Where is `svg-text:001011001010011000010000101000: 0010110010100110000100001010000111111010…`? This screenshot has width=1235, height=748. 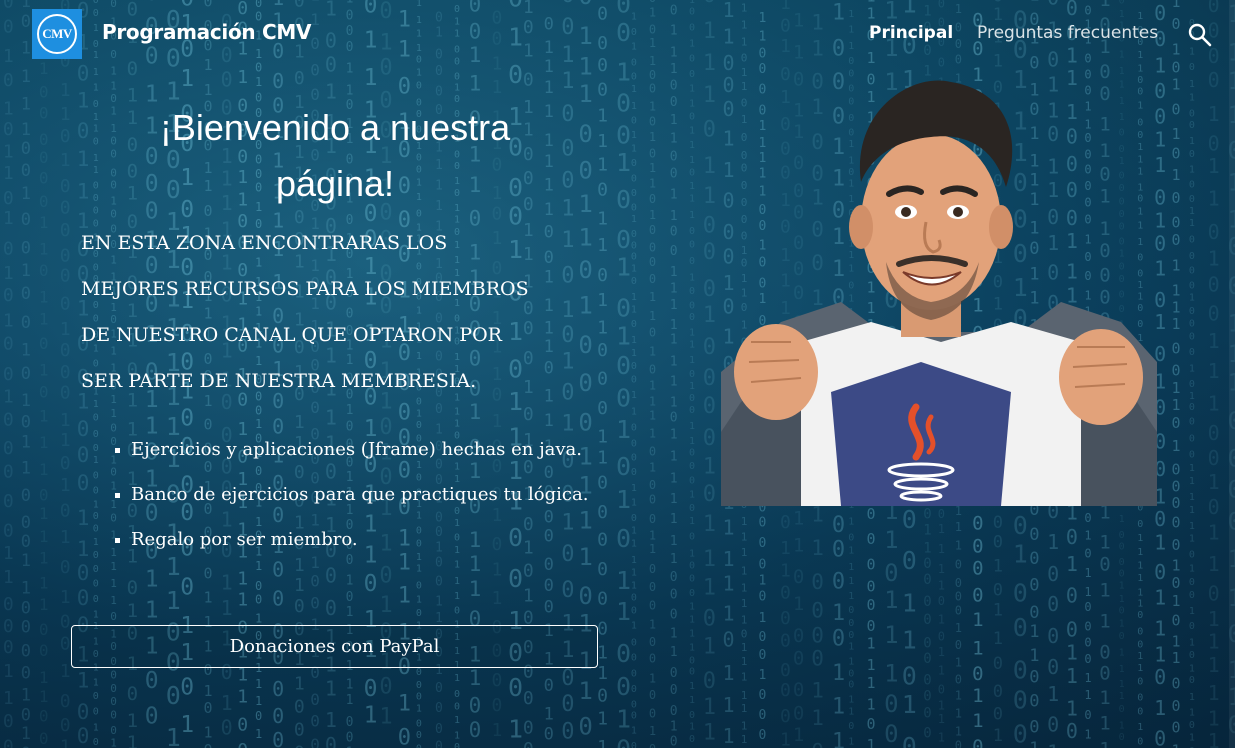 svg-text:001011001010011000010000101000: 0010110010100110000100001010000111111010… is located at coordinates (1192, 383).